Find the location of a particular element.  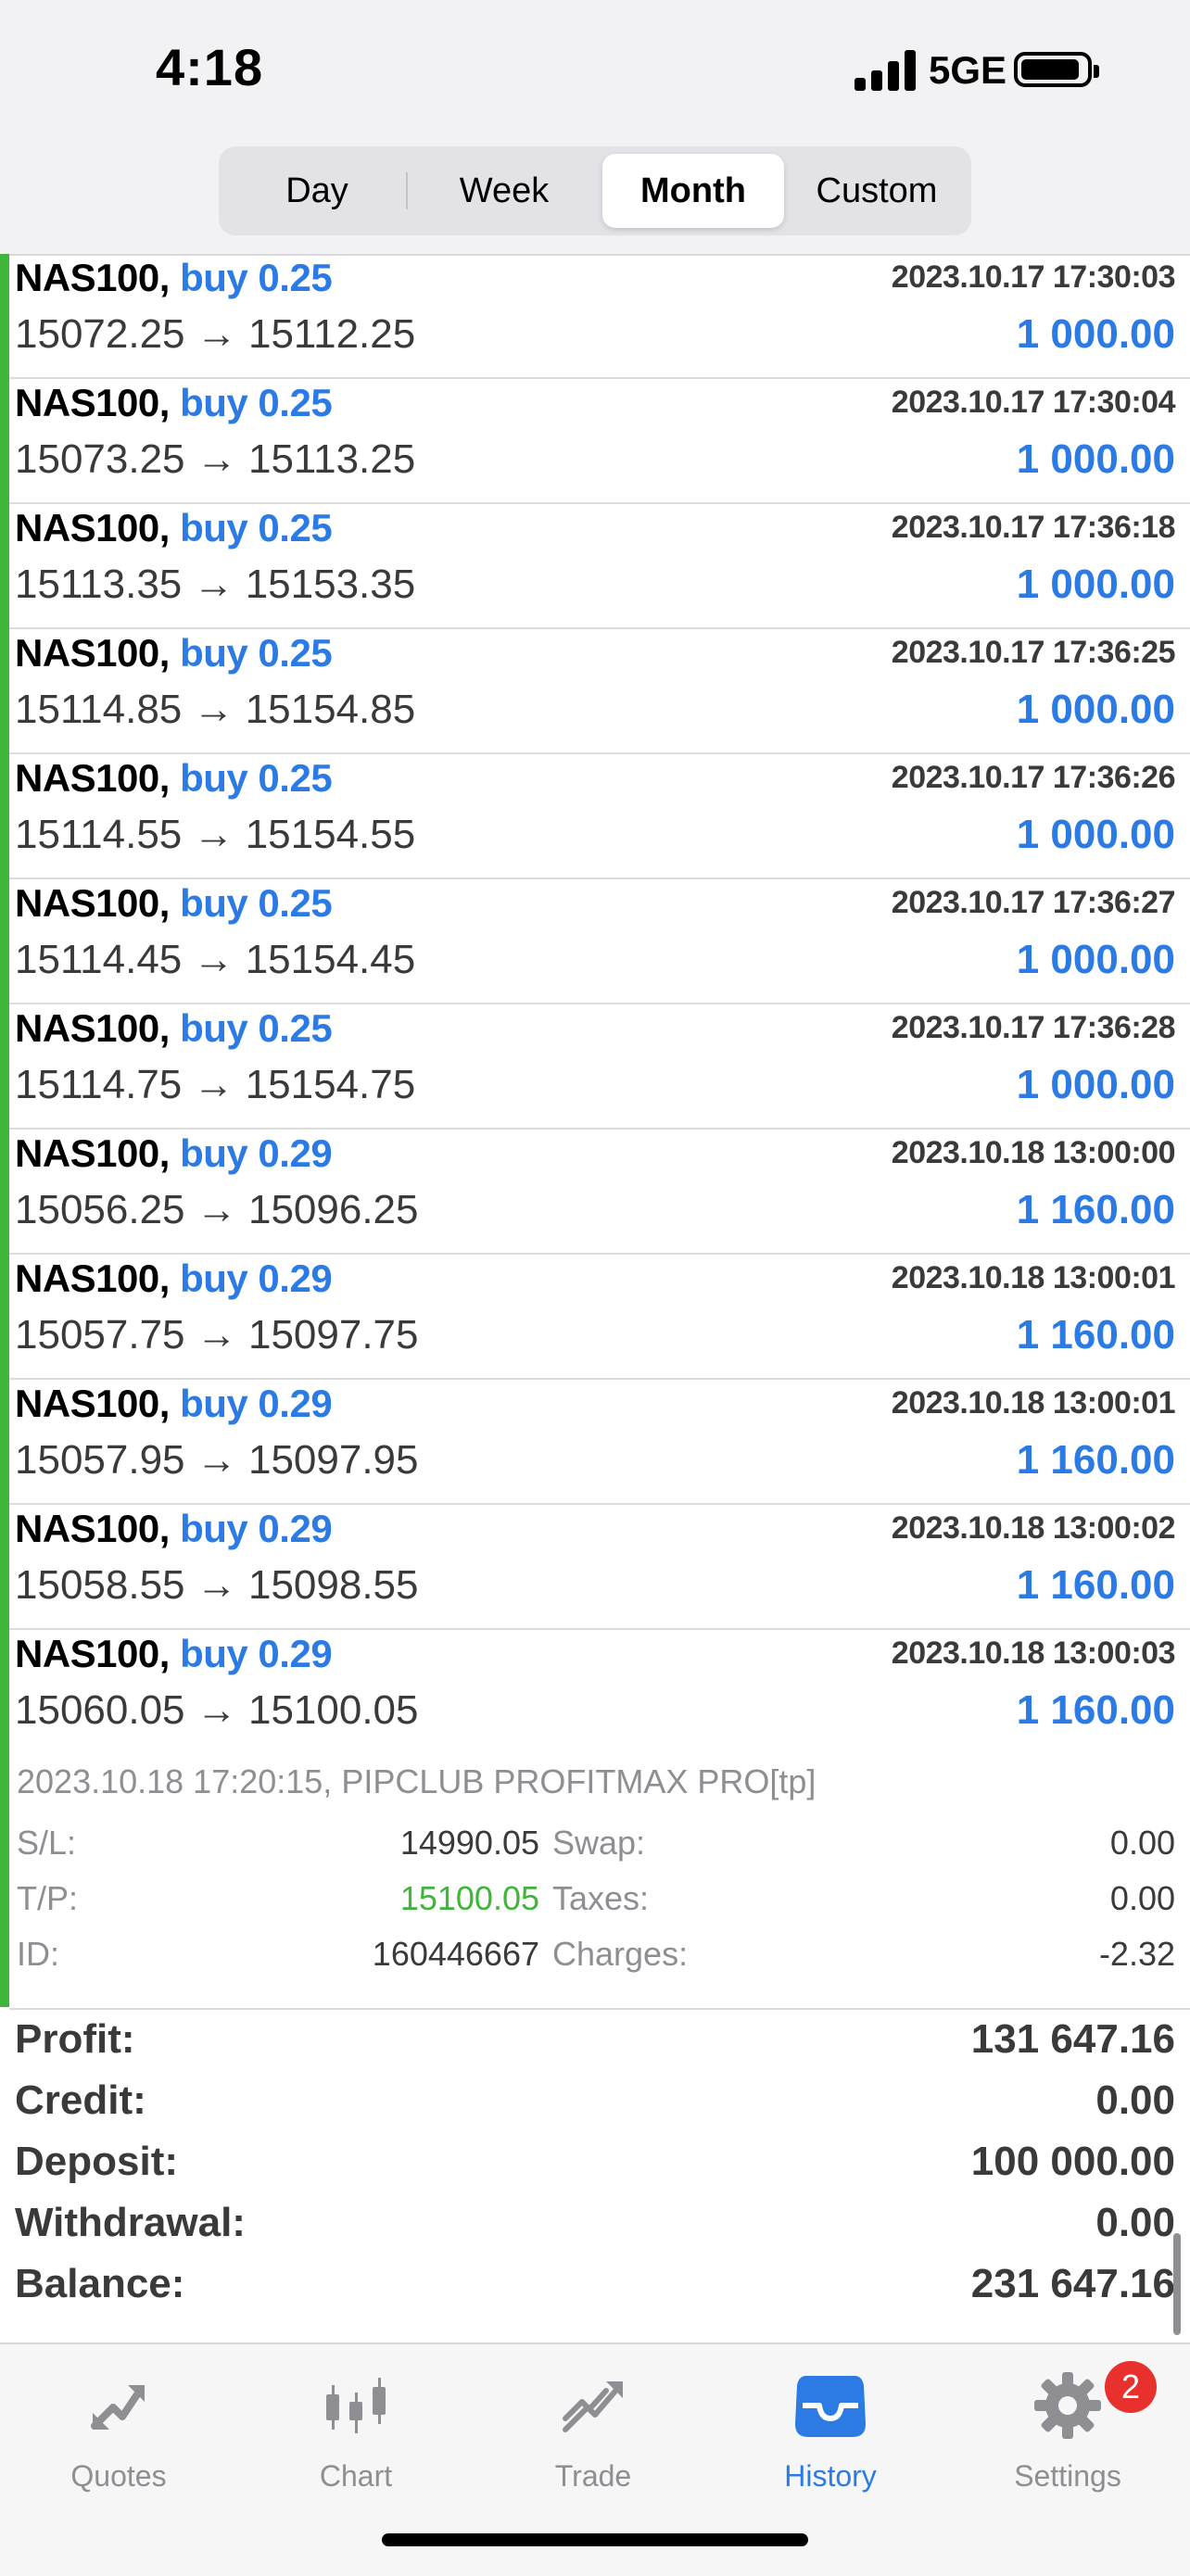

tab-day: Day is located at coordinates (317, 191).